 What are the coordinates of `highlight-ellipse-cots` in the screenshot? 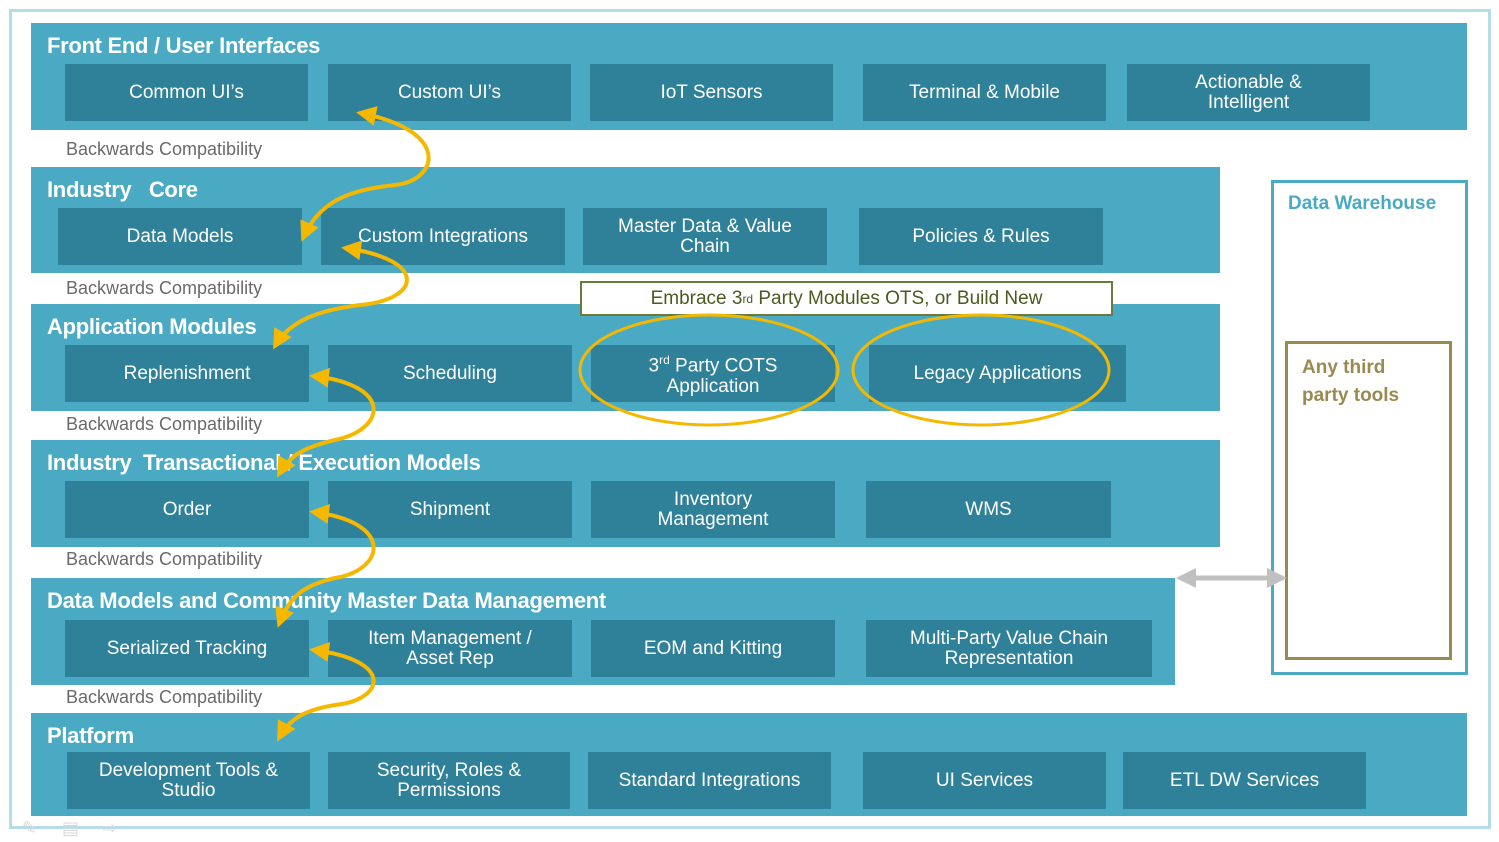 It's located at (709, 370).